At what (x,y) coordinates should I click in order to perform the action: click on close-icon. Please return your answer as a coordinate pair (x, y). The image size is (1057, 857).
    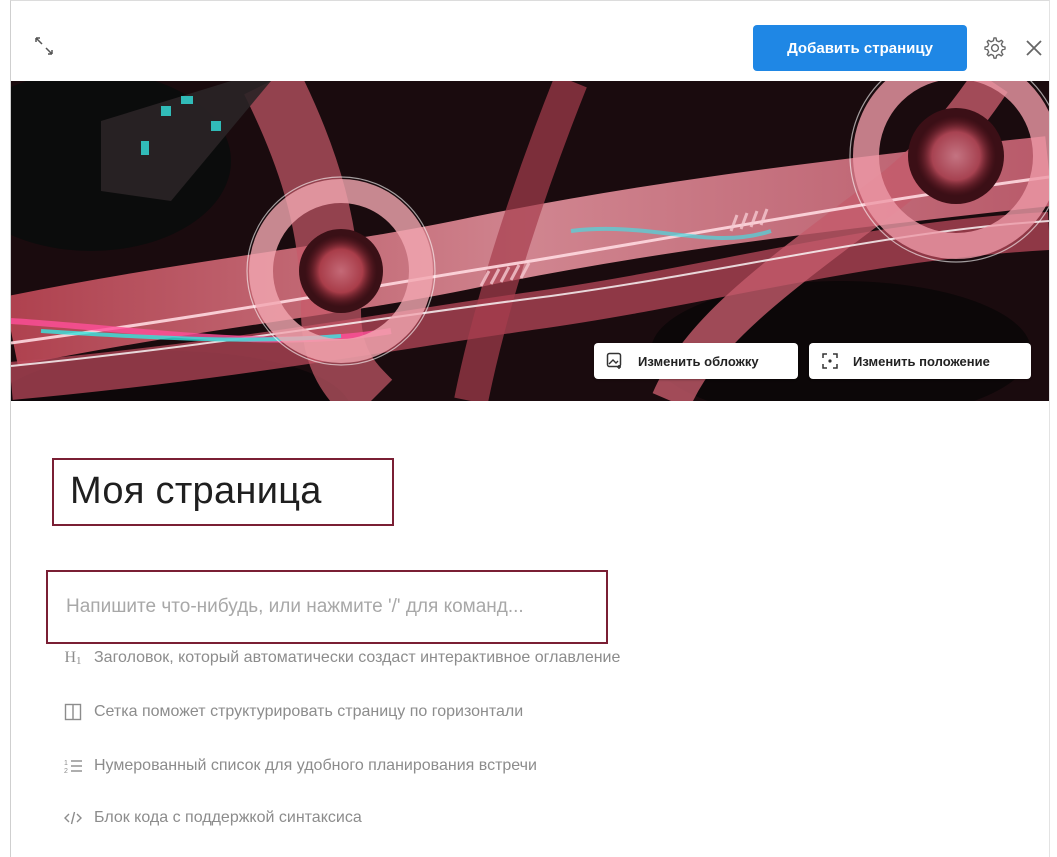
    Looking at the image, I should click on (1034, 48).